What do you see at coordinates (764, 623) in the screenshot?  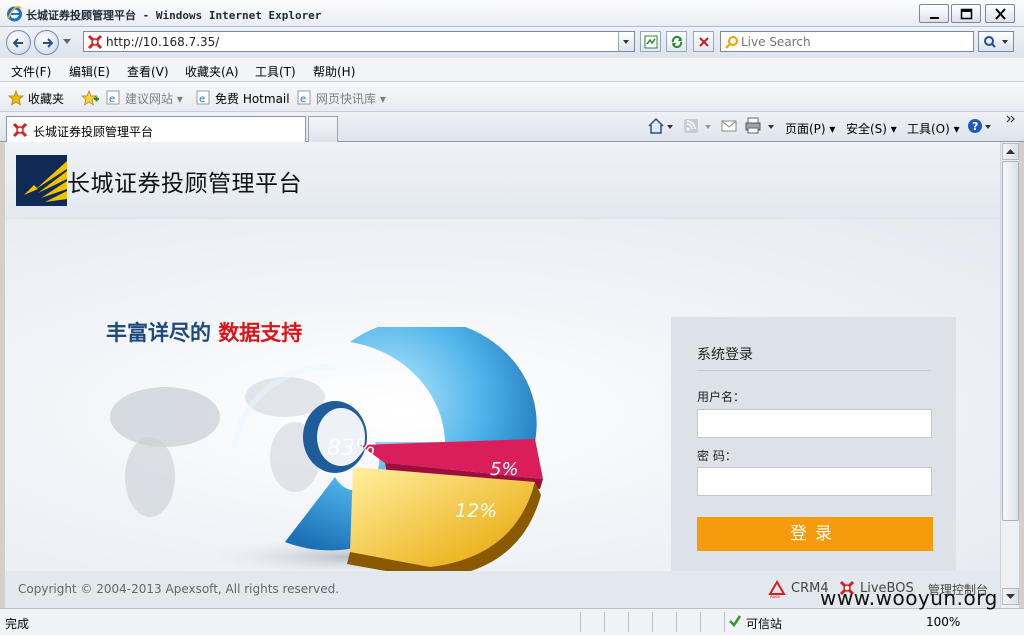 I see `security-zone: 可信站` at bounding box center [764, 623].